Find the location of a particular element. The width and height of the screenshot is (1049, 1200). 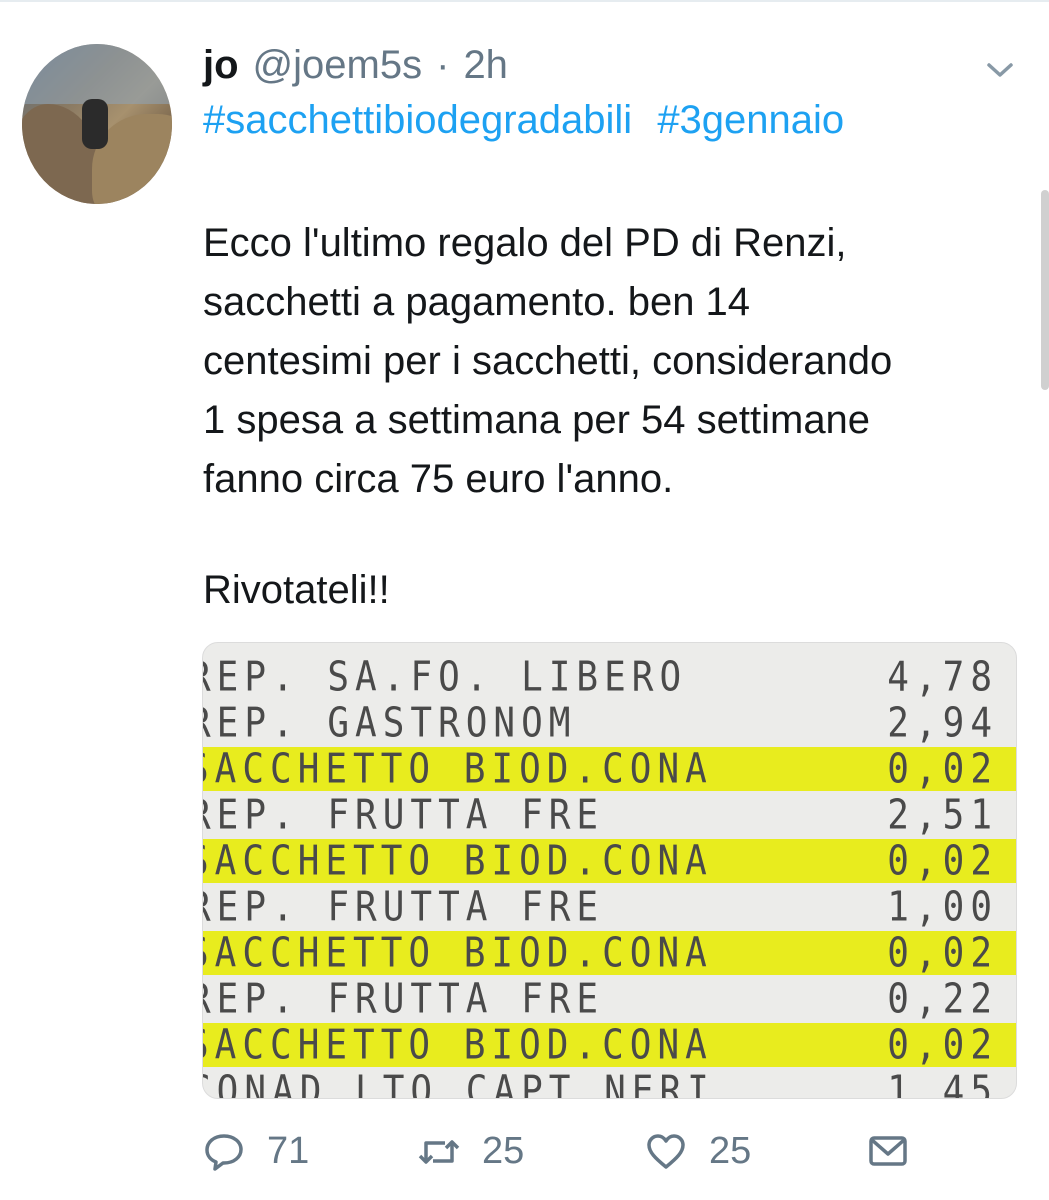

avatar-sky is located at coordinates (97, 74).